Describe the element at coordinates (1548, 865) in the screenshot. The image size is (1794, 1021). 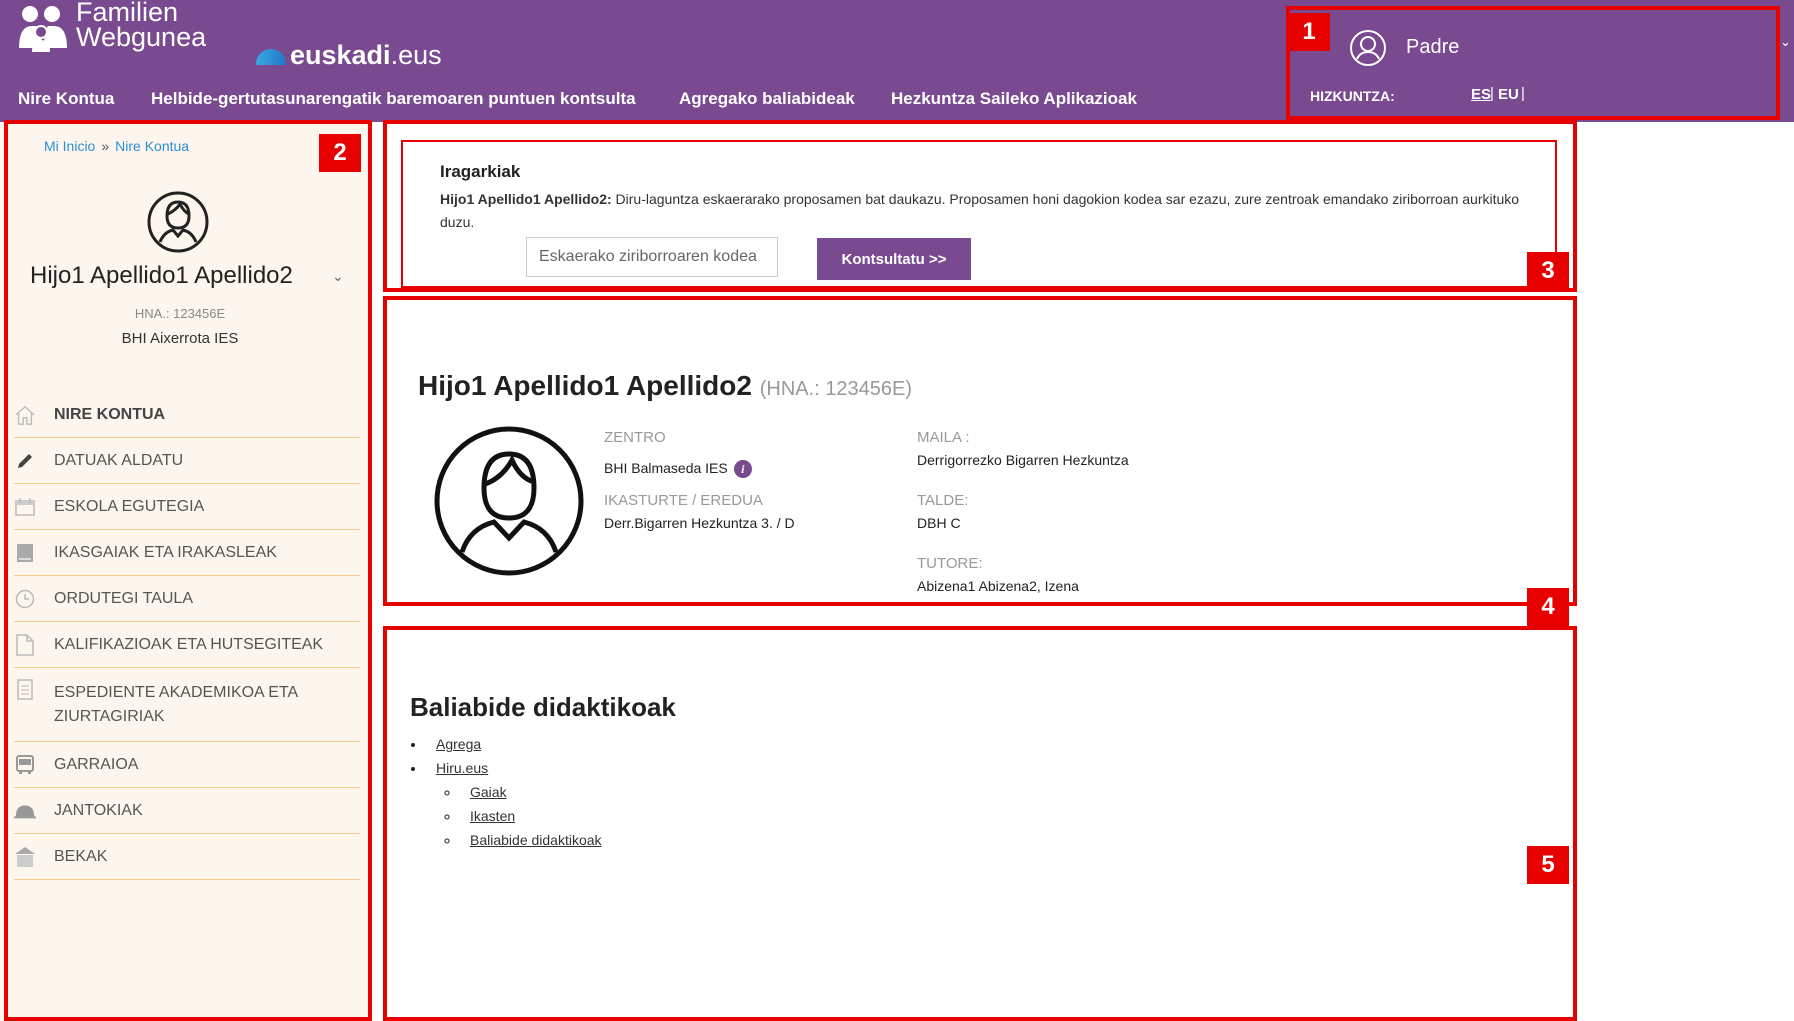
I see `annotation-number-5: 5` at that location.